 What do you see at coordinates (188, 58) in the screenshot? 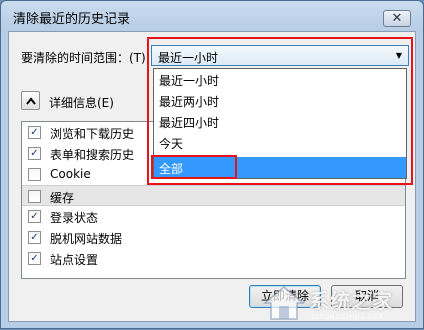
I see `time-range-selected-value: 最近一小时` at bounding box center [188, 58].